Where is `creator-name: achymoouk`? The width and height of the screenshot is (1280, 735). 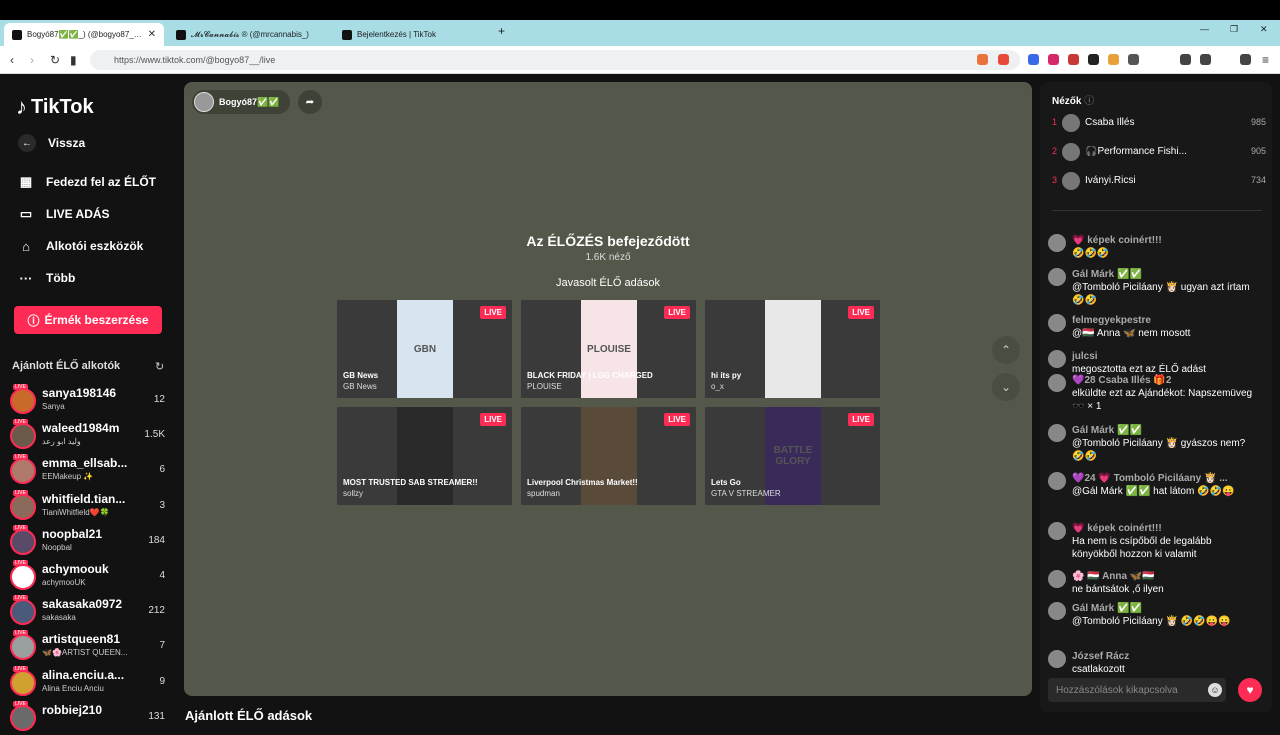 creator-name: achymoouk is located at coordinates (75, 569).